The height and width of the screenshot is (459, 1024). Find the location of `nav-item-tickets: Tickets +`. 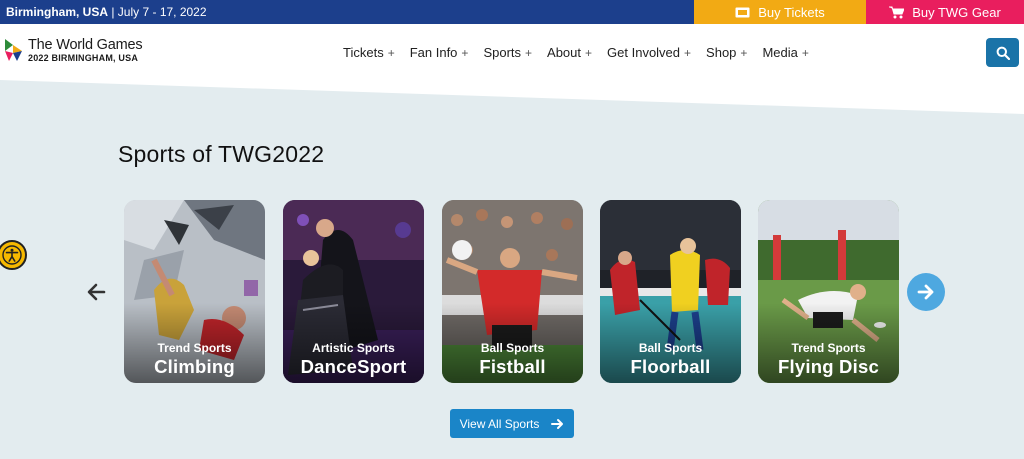

nav-item-tickets: Tickets + is located at coordinates (369, 52).